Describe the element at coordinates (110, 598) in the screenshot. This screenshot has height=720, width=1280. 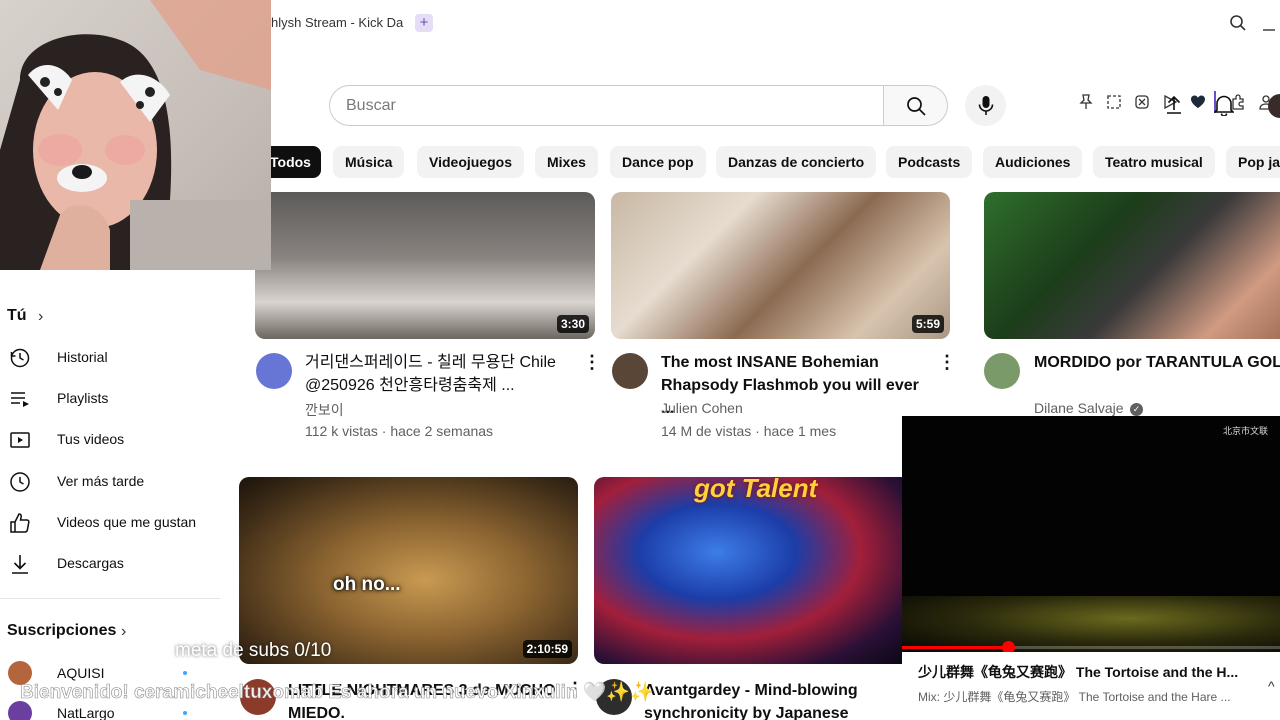
I see `sidebar-divider` at that location.